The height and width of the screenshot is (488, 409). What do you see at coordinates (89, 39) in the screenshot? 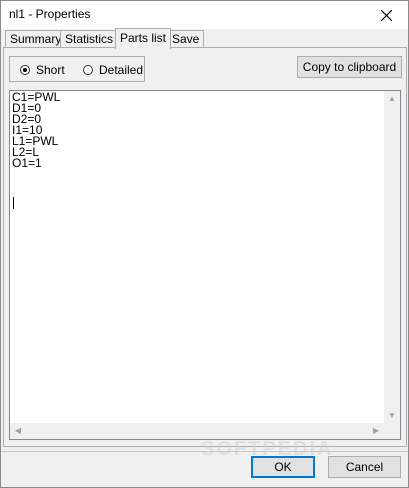
I see `tab-statistics: Statistics` at bounding box center [89, 39].